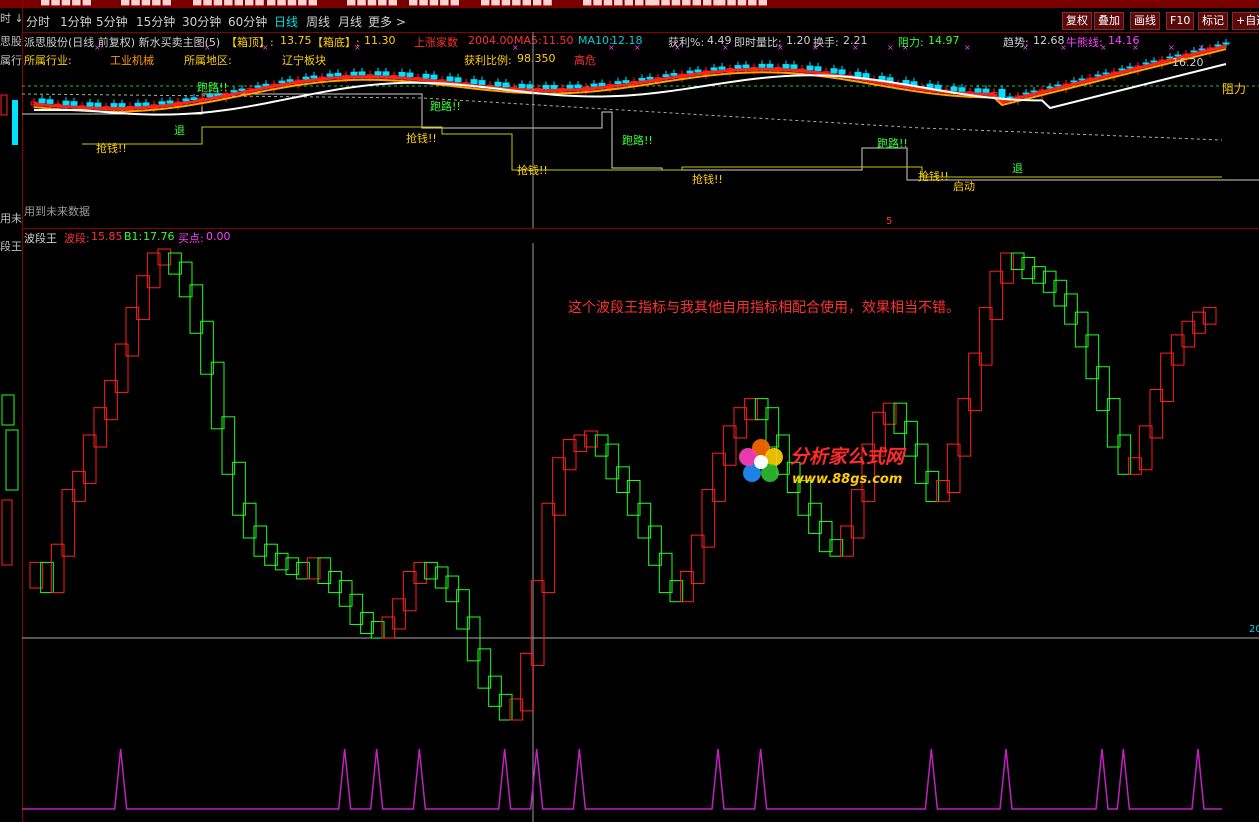 Image resolution: width=1259 pixels, height=822 pixels. Describe the element at coordinates (57, 211) in the screenshot. I see `future-data-note: 用到未来数据` at that location.